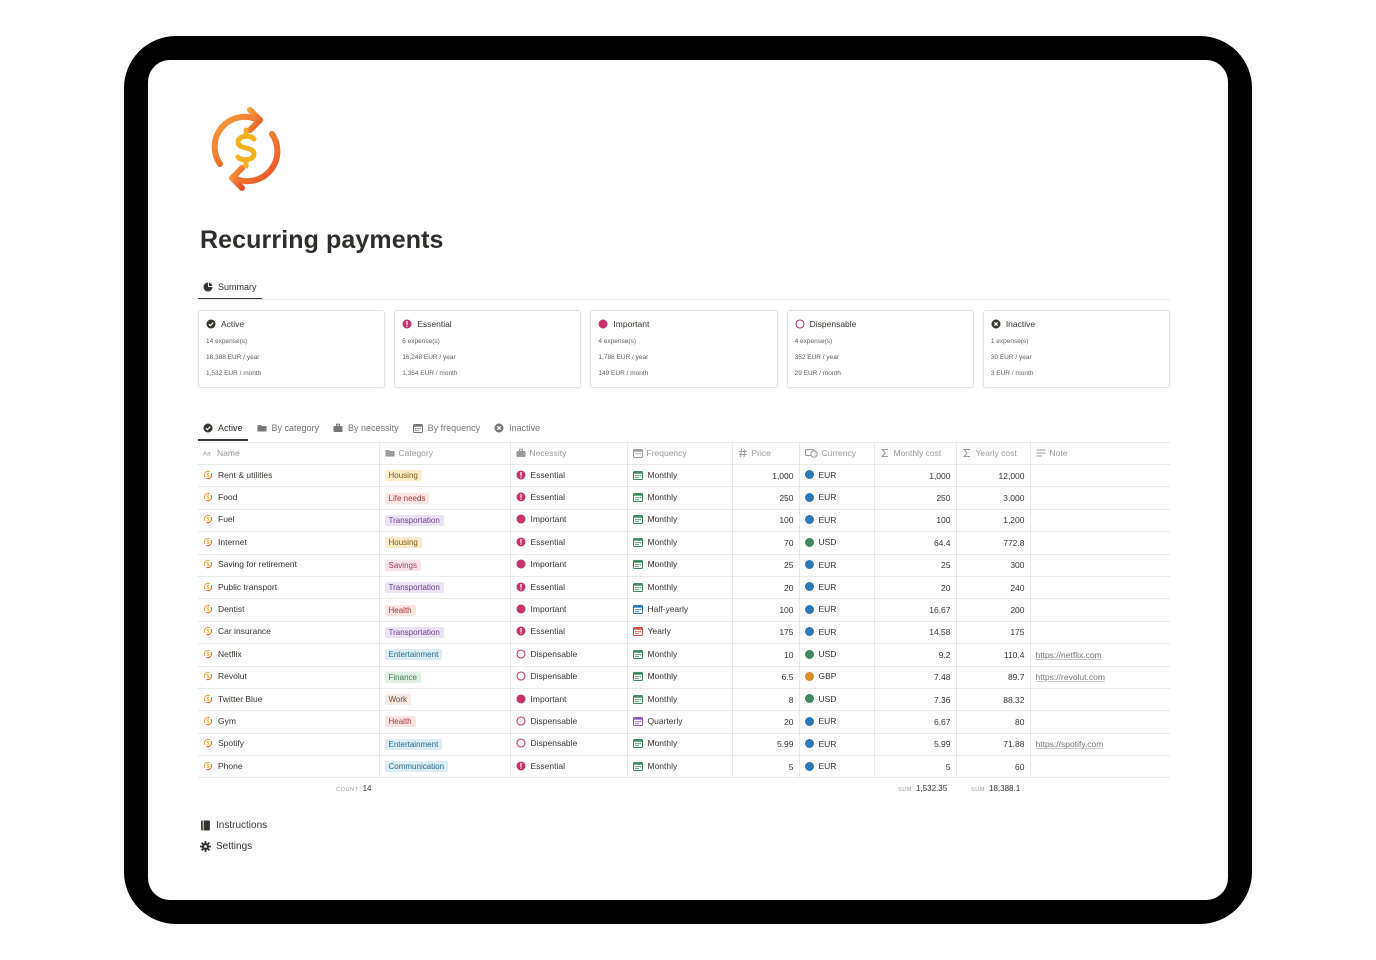  Describe the element at coordinates (289, 633) in the screenshot. I see `cell-name: Car insurance` at that location.